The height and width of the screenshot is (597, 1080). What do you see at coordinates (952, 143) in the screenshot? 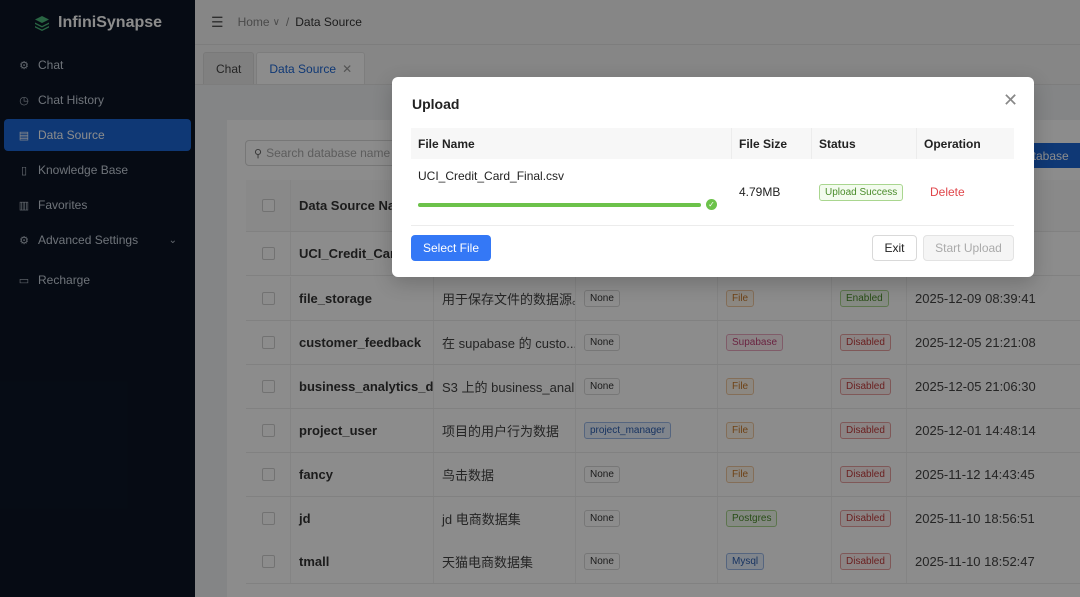
I see `column-header-operation: Operation` at bounding box center [952, 143].